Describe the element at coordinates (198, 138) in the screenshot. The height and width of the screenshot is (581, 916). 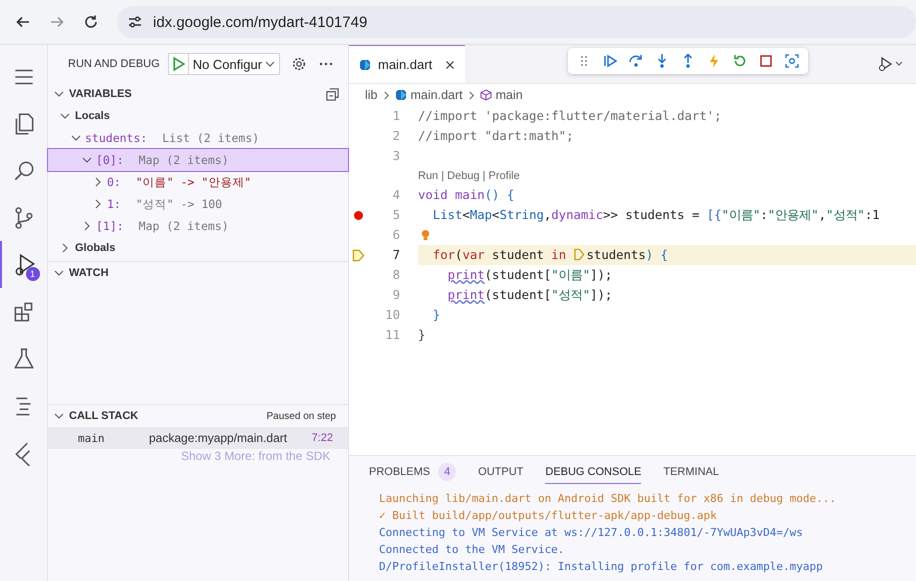
I see `variable-row: students: List (2 items)` at that location.